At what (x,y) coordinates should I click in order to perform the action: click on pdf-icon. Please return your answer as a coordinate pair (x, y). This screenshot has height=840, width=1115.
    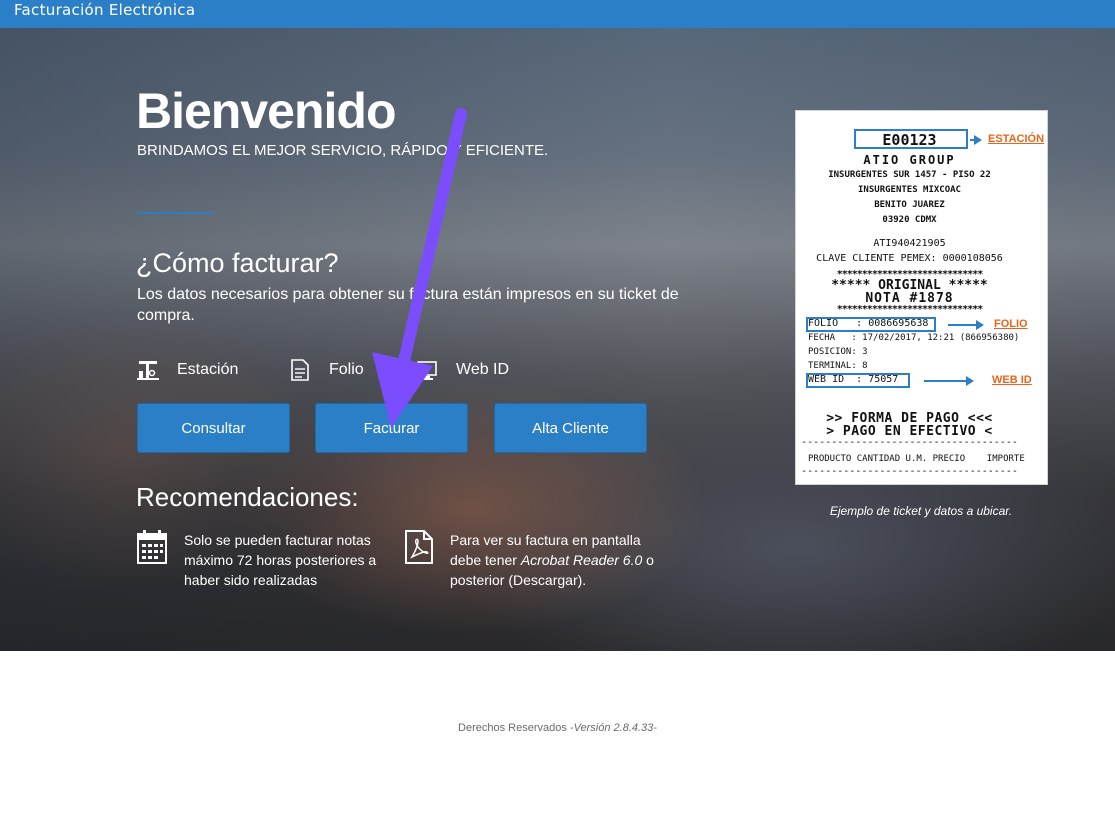
    Looking at the image, I should click on (420, 547).